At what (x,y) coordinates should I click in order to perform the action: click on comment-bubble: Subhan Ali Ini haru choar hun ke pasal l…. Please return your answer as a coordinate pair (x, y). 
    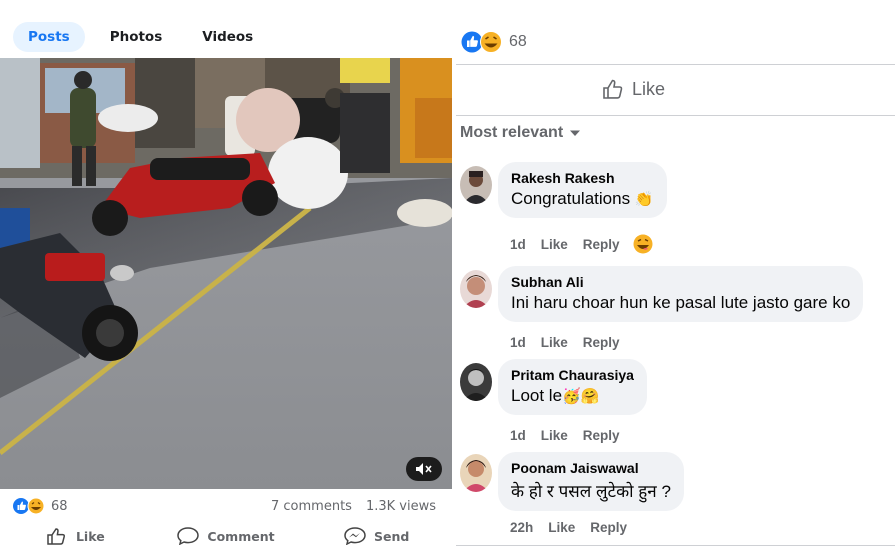
    Looking at the image, I should click on (681, 294).